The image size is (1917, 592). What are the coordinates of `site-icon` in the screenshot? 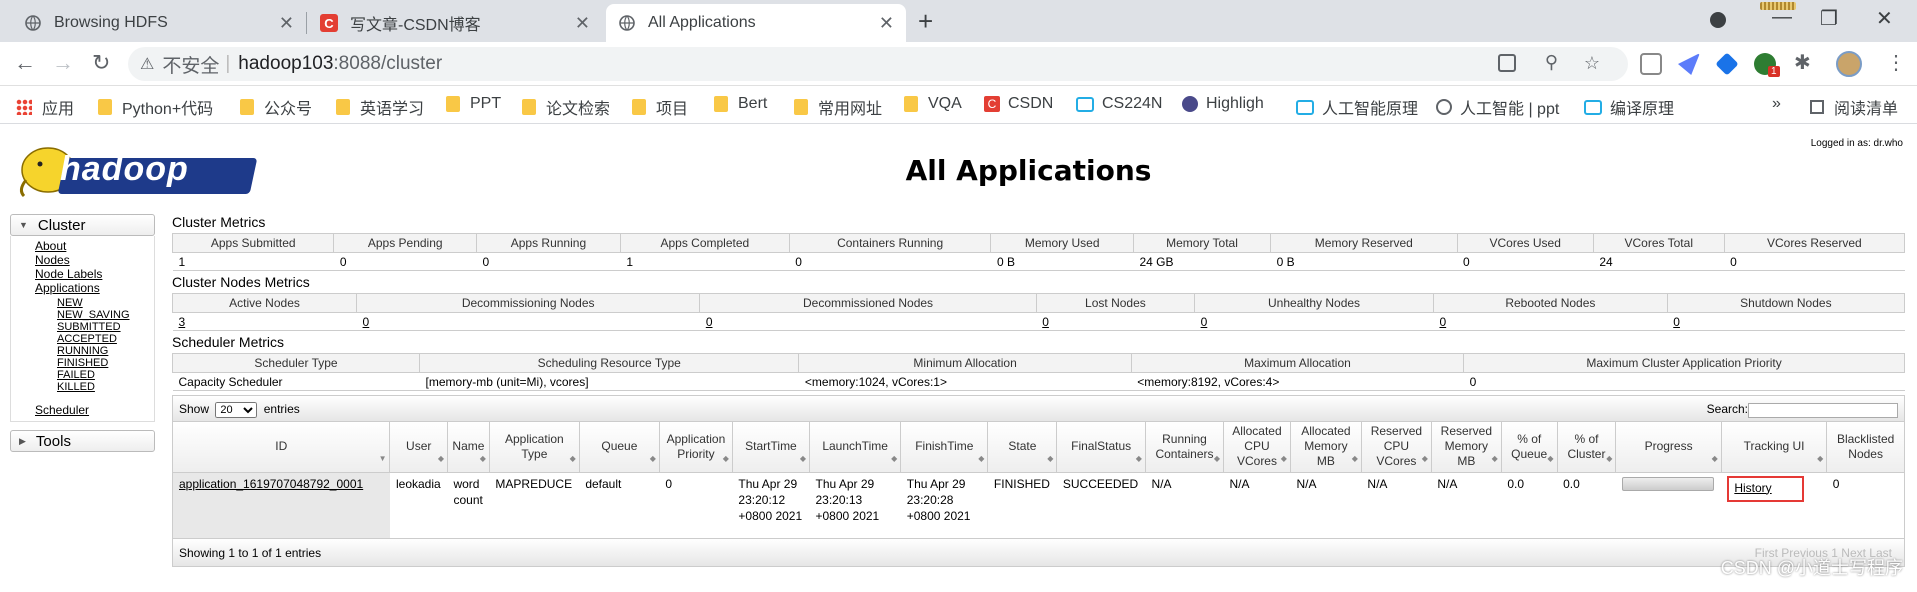 It's located at (1190, 104).